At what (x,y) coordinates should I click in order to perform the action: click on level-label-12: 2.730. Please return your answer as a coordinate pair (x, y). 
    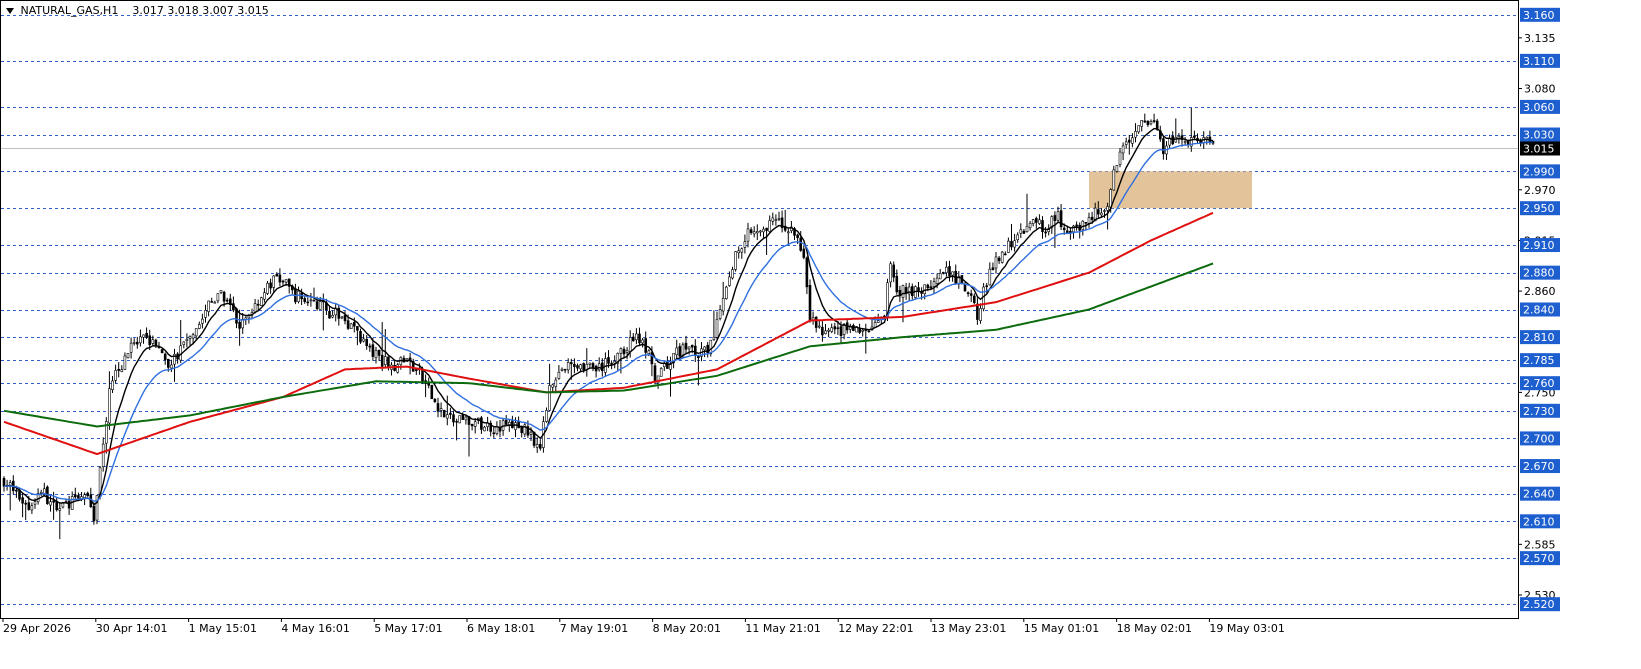
    Looking at the image, I should click on (1539, 411).